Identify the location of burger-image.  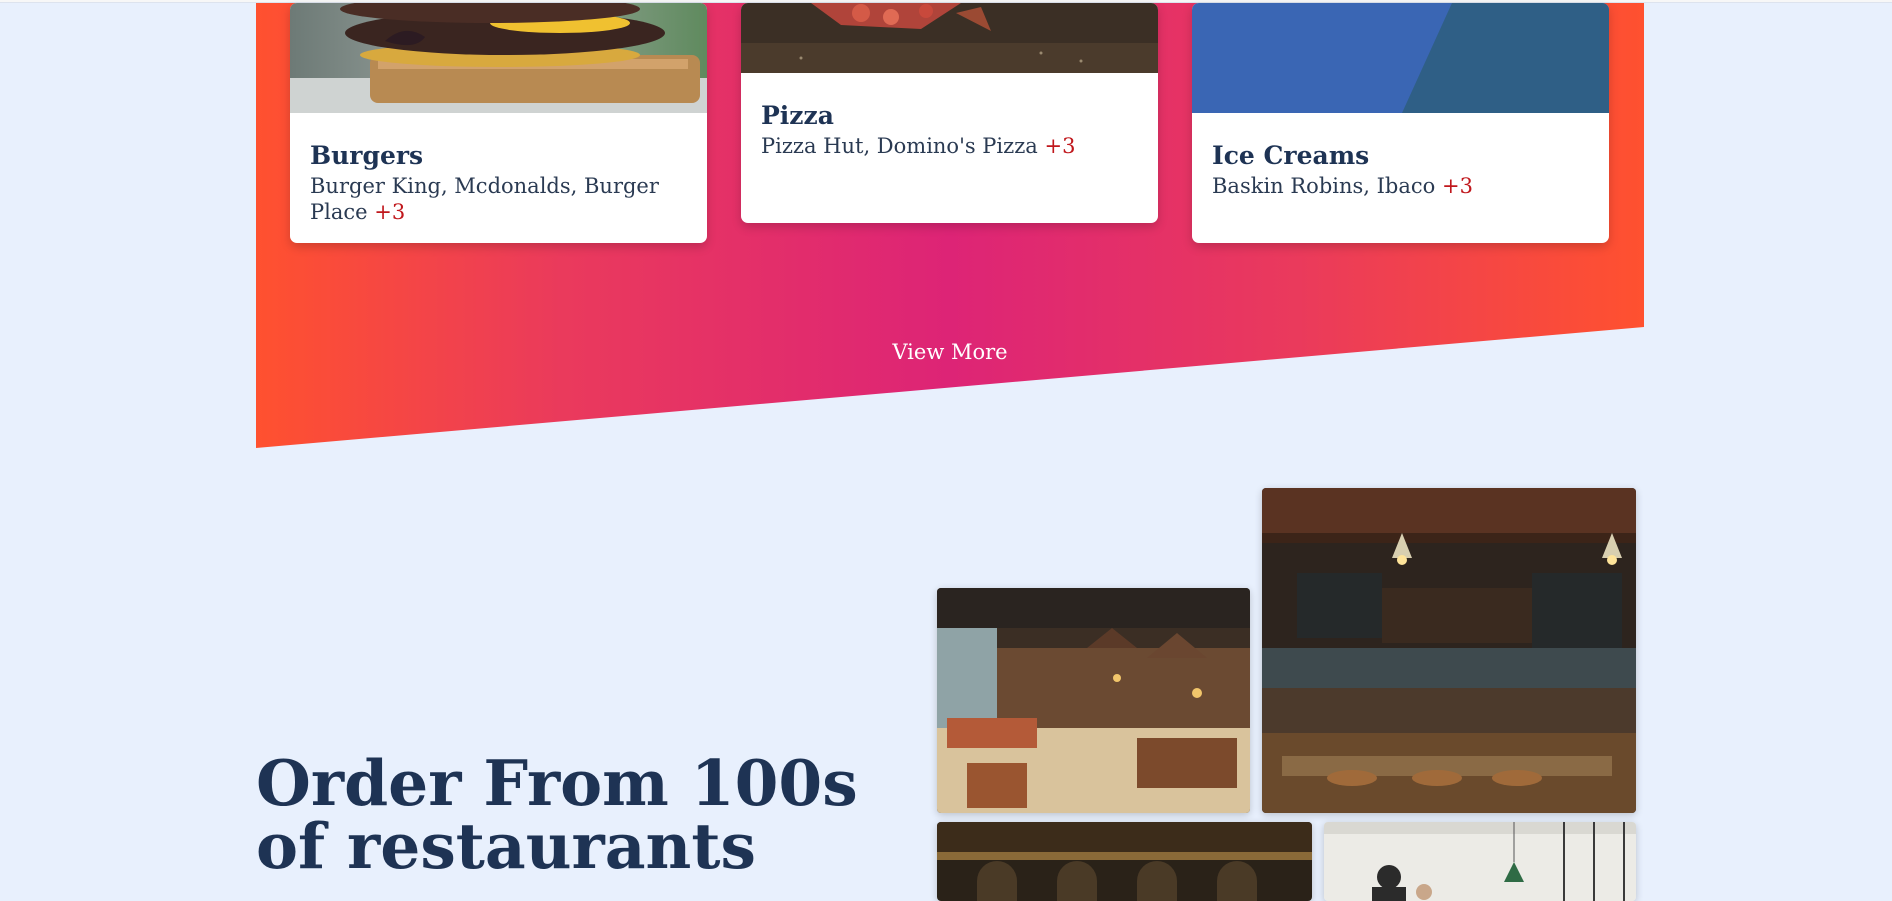
(498, 58).